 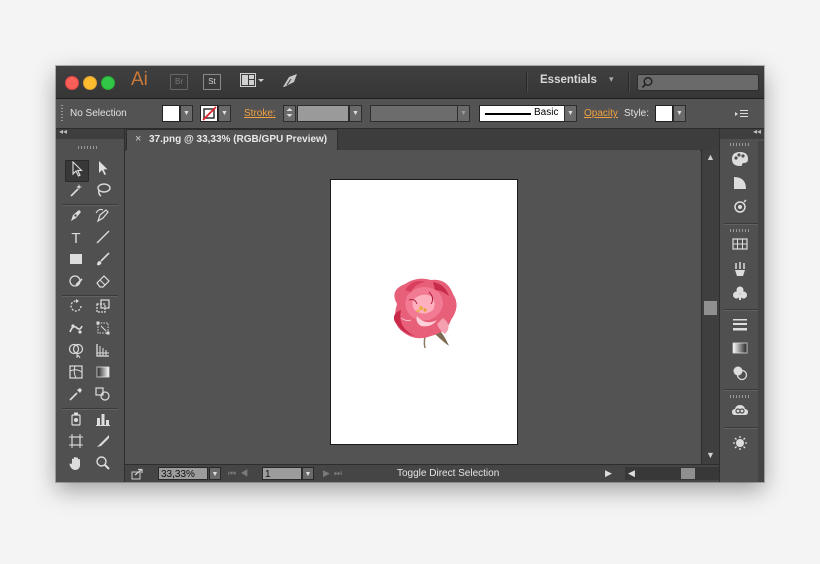 What do you see at coordinates (186, 113) in the screenshot?
I see `fill-dropdown: ▼` at bounding box center [186, 113].